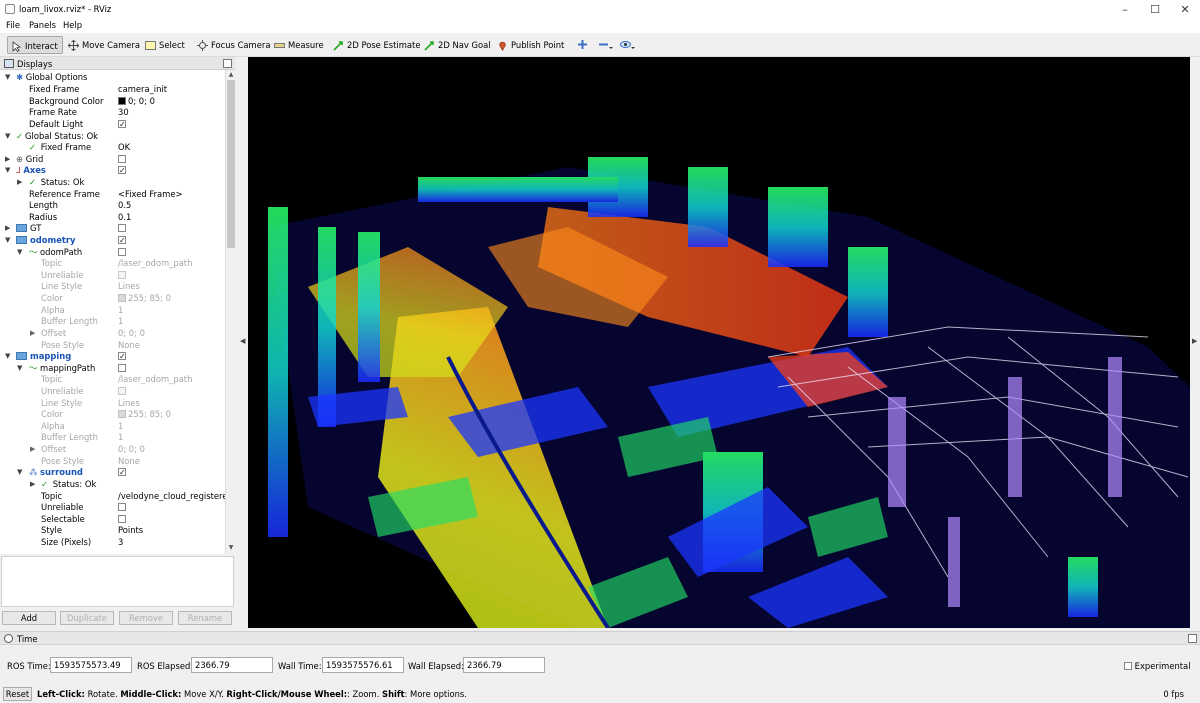 The height and width of the screenshot is (703, 1200). Describe the element at coordinates (122, 390) in the screenshot. I see `checkbox-disabled` at that location.